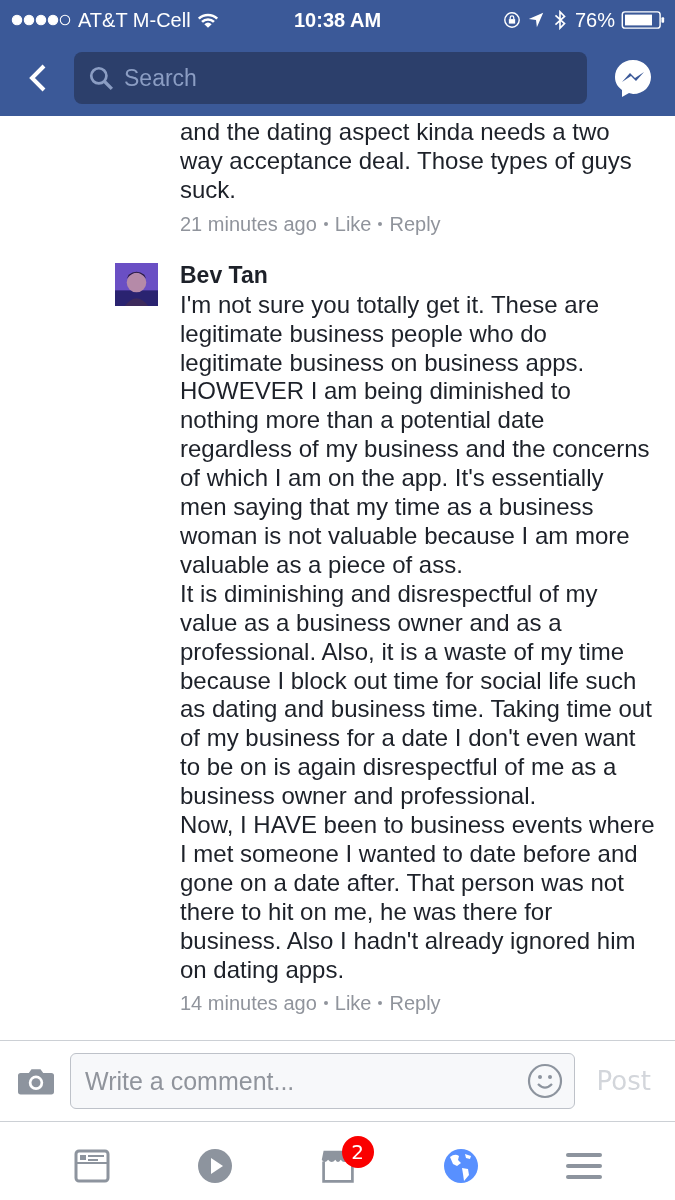 Image resolution: width=675 pixels, height=1200 pixels. I want to click on back-icon, so click(38, 78).